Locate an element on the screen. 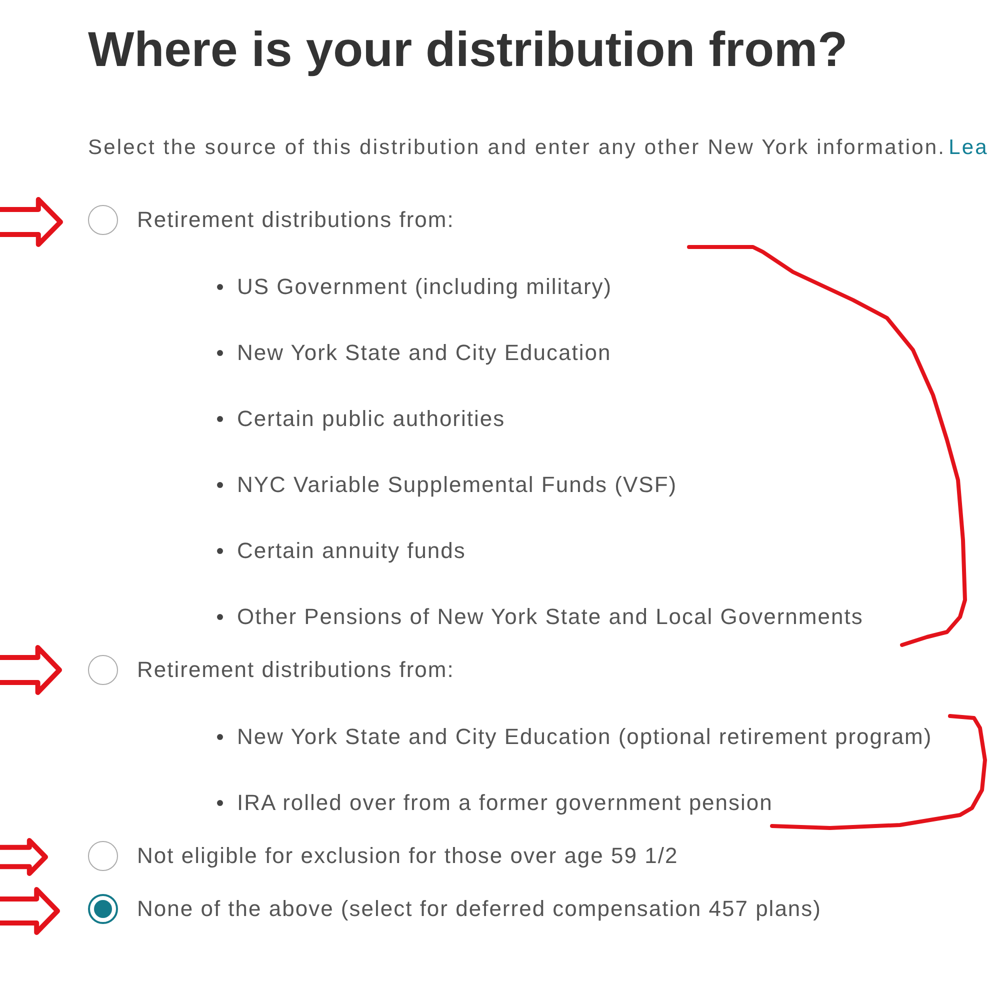  bullet-text: US Government (including military) is located at coordinates (424, 287).